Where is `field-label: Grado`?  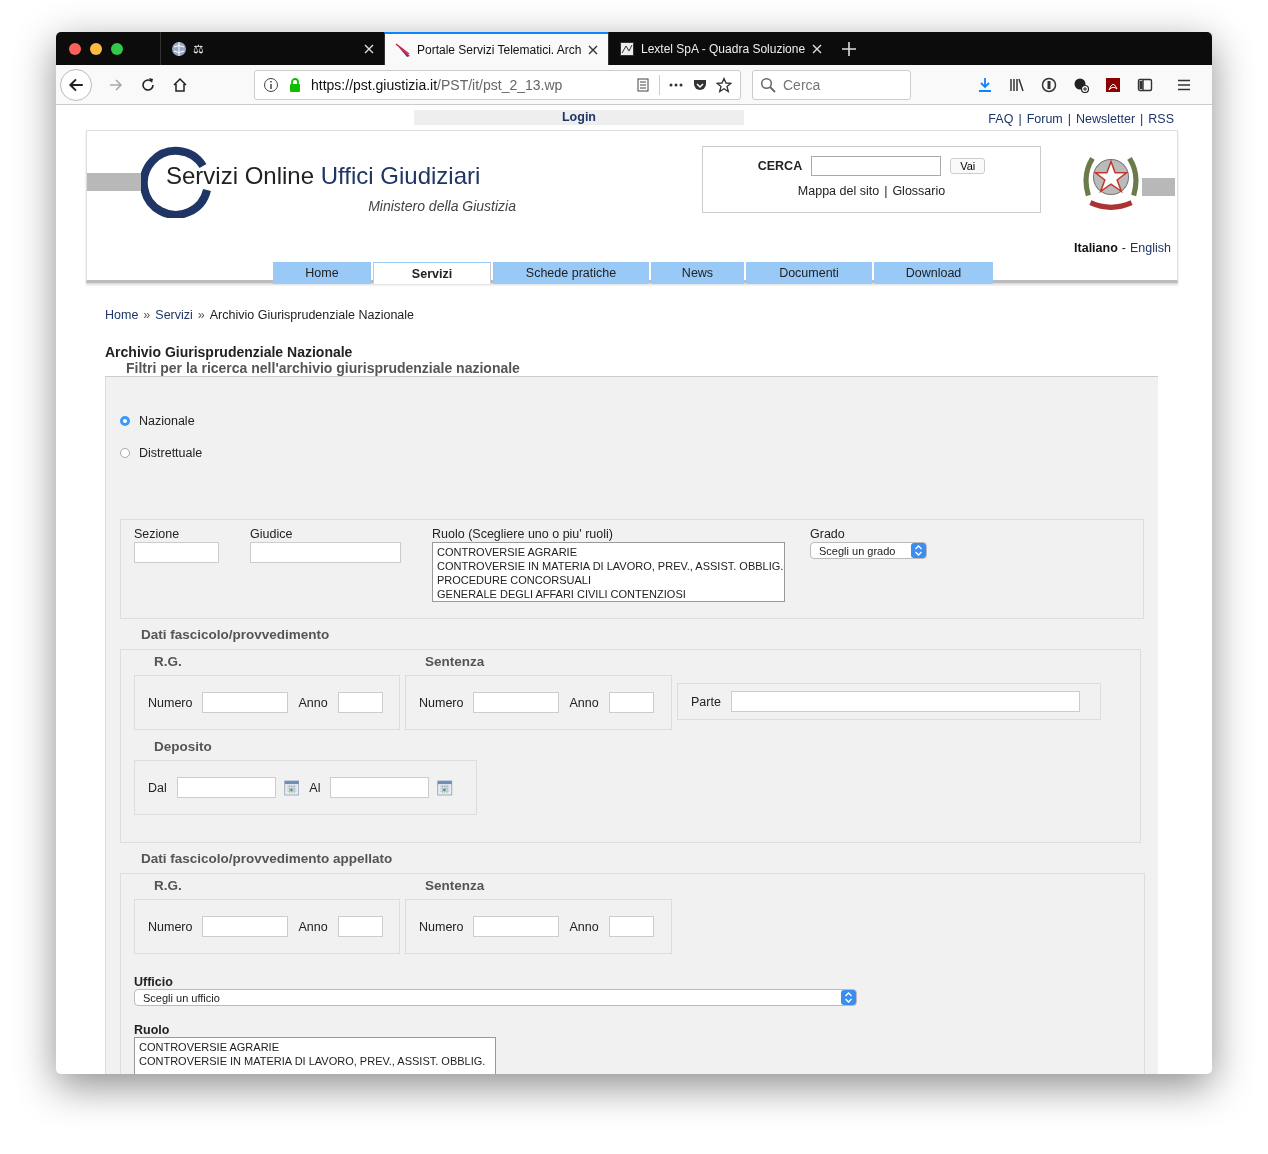 field-label: Grado is located at coordinates (828, 534).